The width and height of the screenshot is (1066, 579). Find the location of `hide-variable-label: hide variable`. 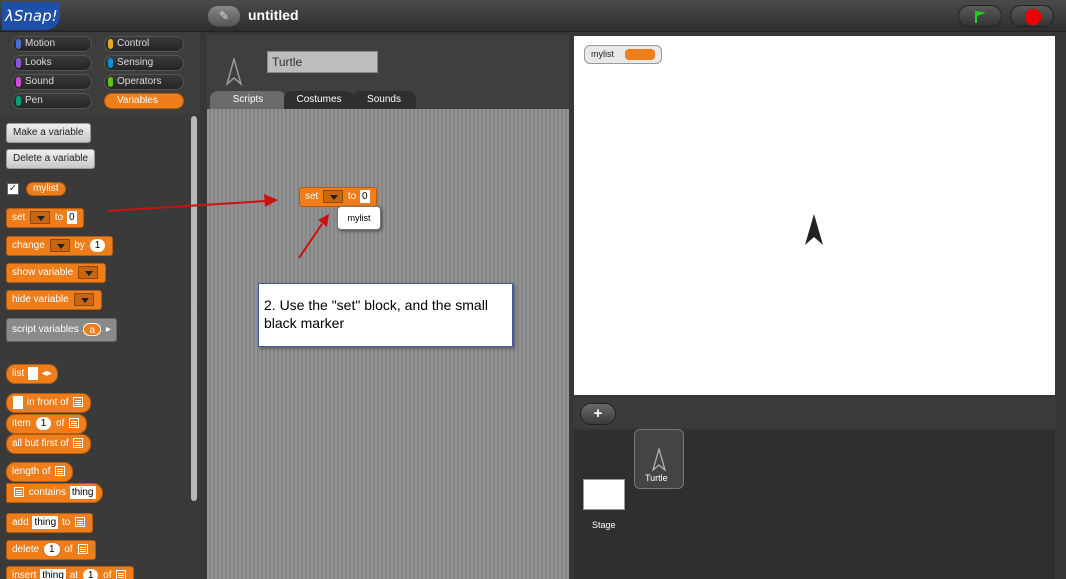

hide-variable-label: hide variable is located at coordinates (40, 299).